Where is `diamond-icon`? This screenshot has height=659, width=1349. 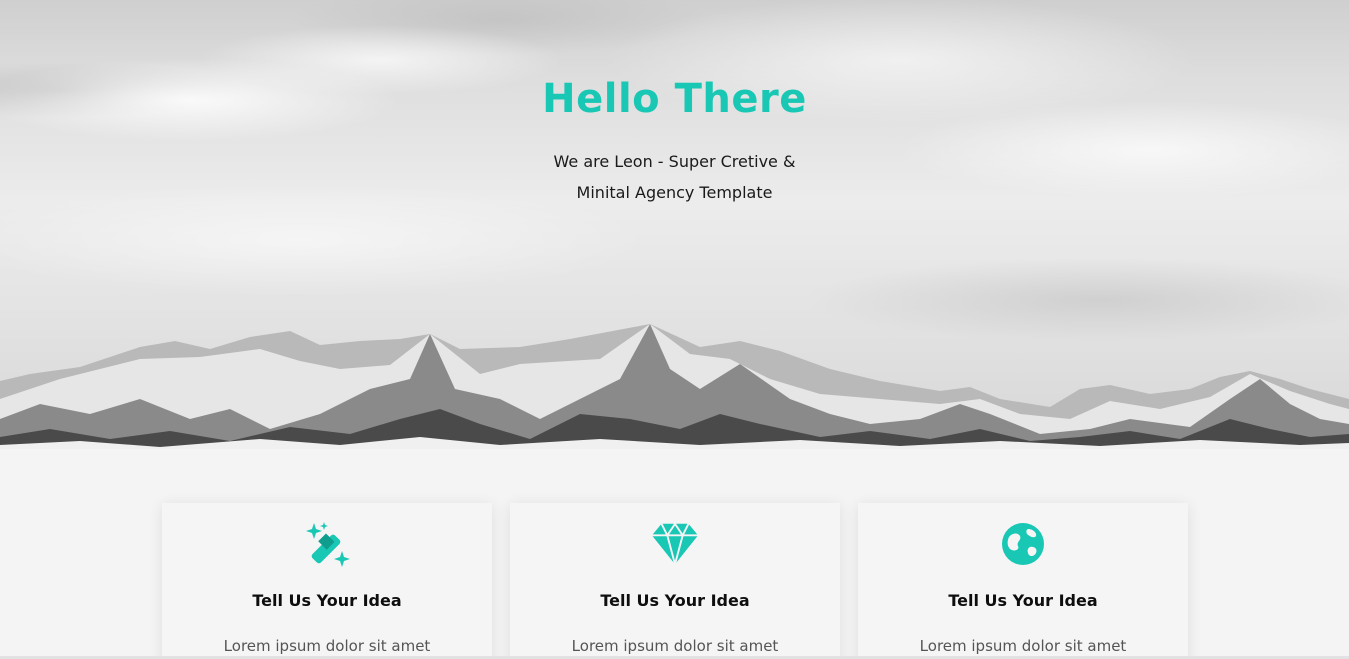
diamond-icon is located at coordinates (675, 544).